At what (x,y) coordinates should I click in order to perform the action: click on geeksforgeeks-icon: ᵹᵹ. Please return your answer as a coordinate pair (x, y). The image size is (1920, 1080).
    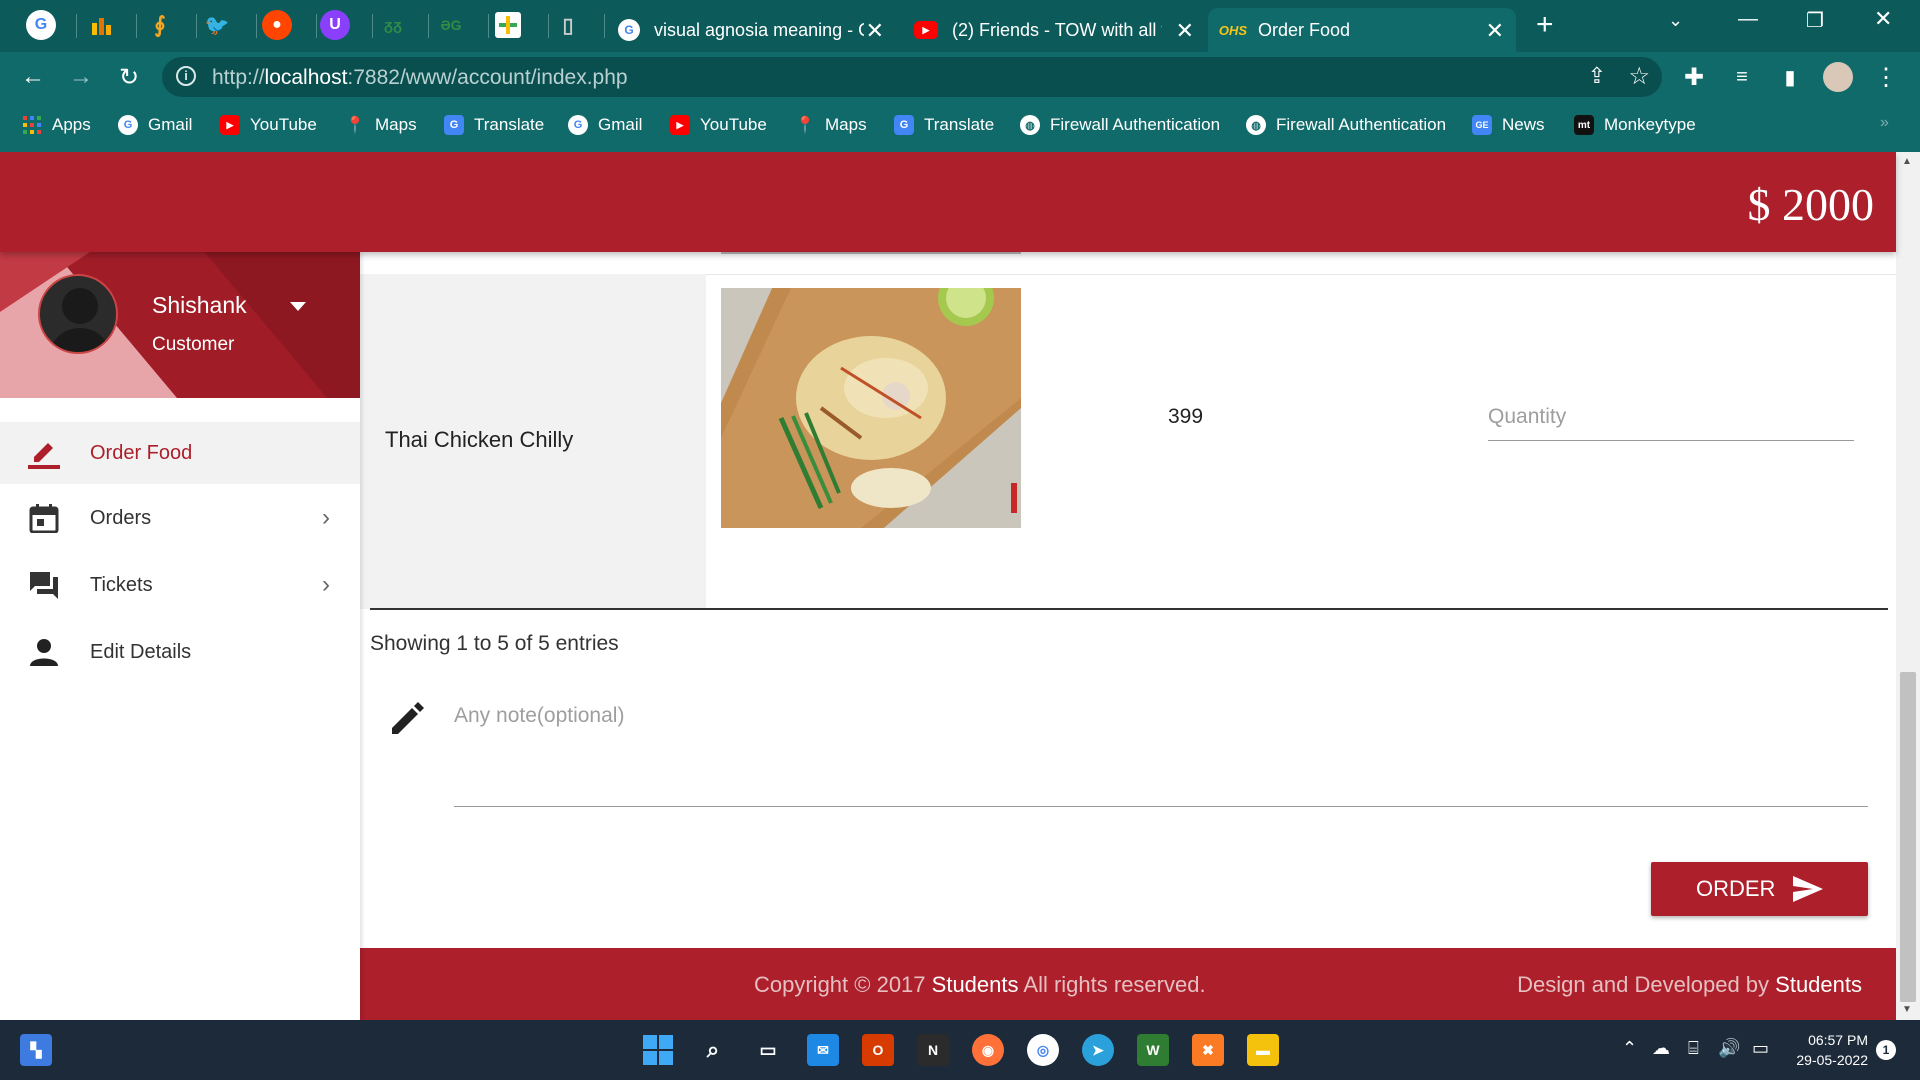
    Looking at the image, I should click on (393, 25).